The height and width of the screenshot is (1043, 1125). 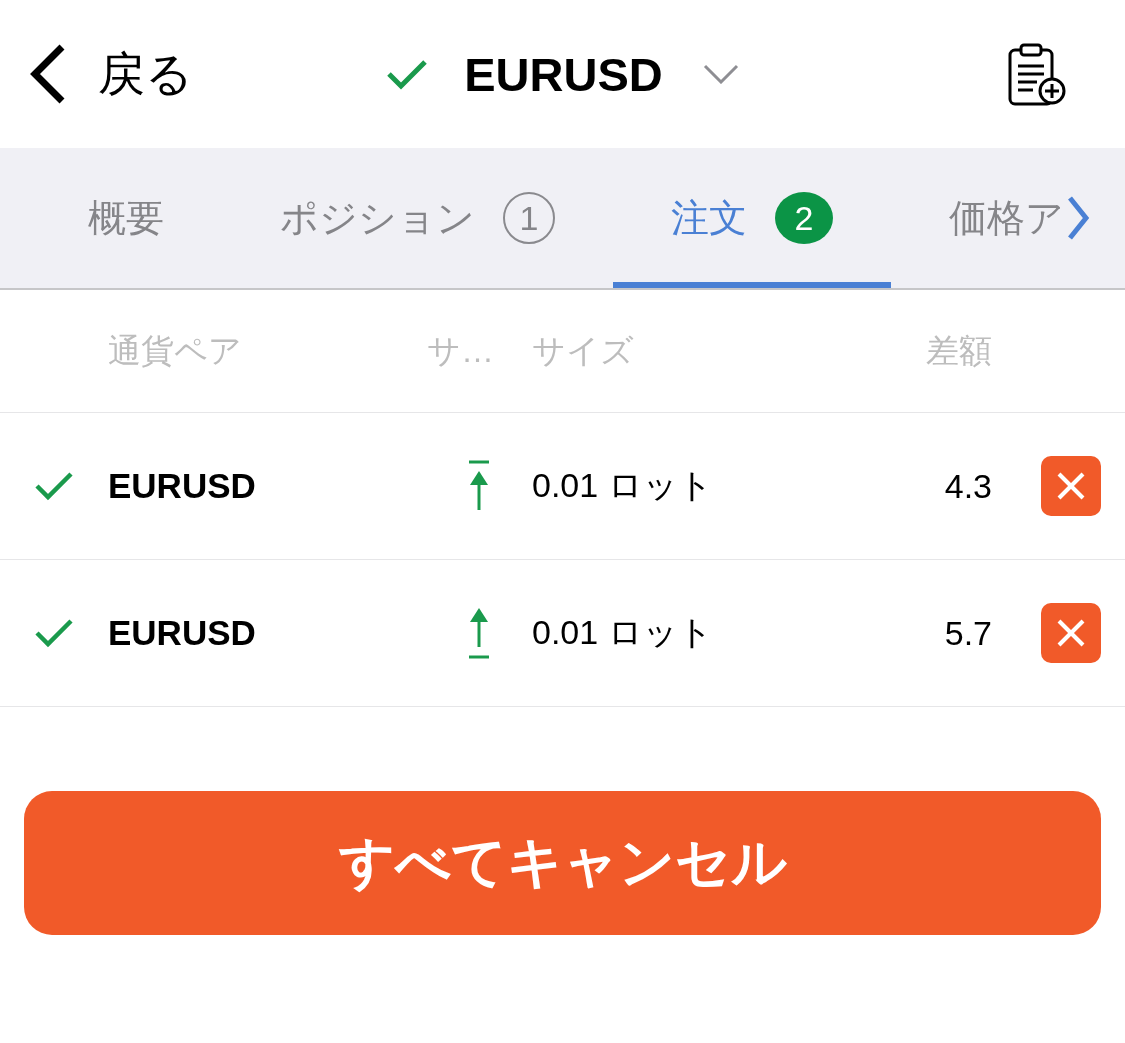 I want to click on tab-label: 概要, so click(x=126, y=218).